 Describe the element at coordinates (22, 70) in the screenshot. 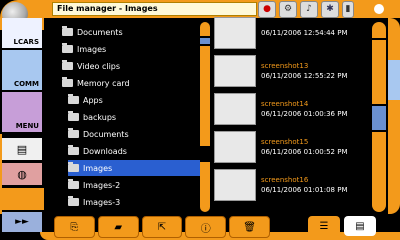

I see `comm-button: COMM` at that location.